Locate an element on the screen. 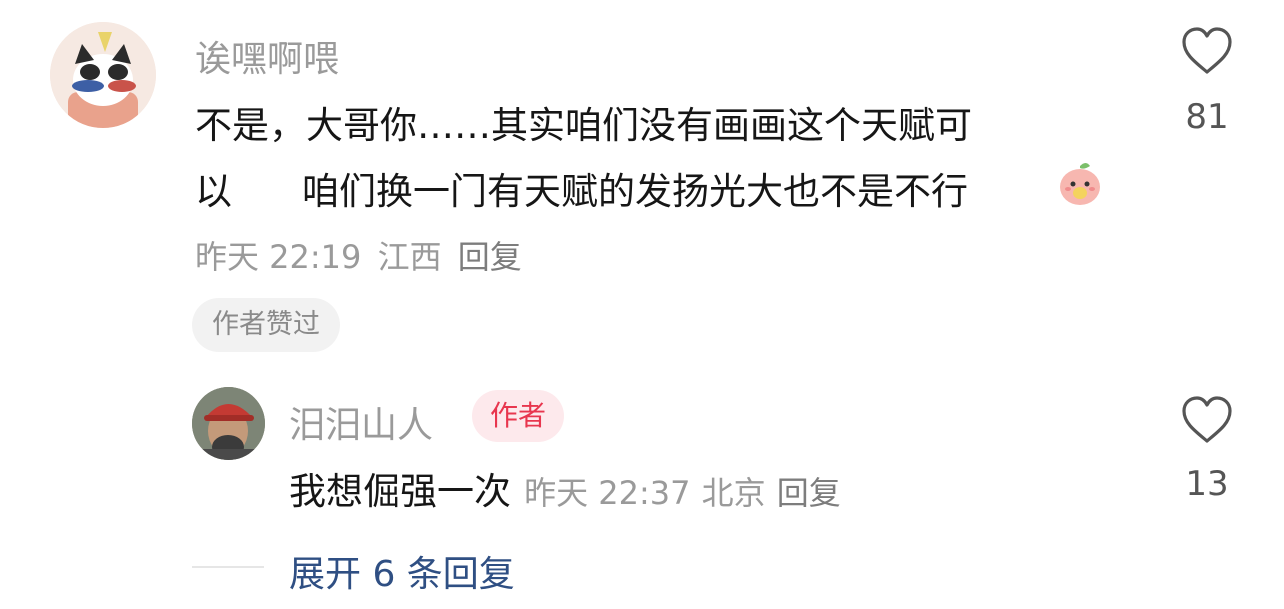 The width and height of the screenshot is (1284, 609). like-button is located at coordinates (1207, 51).